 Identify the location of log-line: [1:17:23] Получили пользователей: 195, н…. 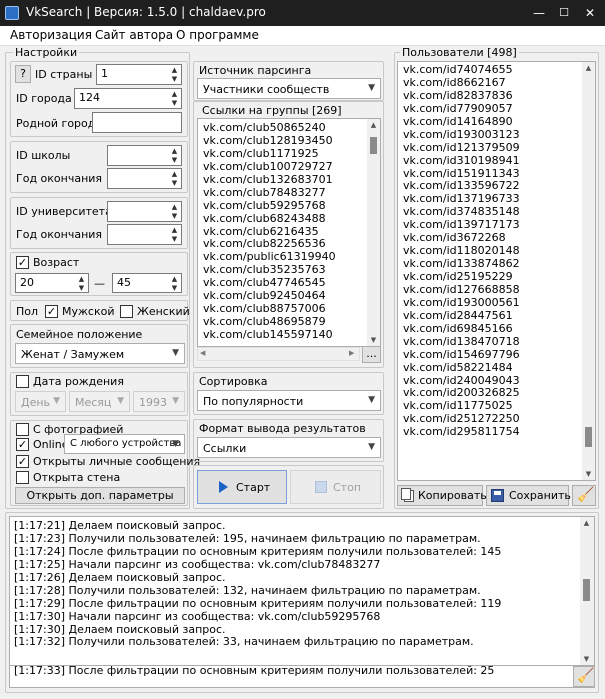
(302, 539).